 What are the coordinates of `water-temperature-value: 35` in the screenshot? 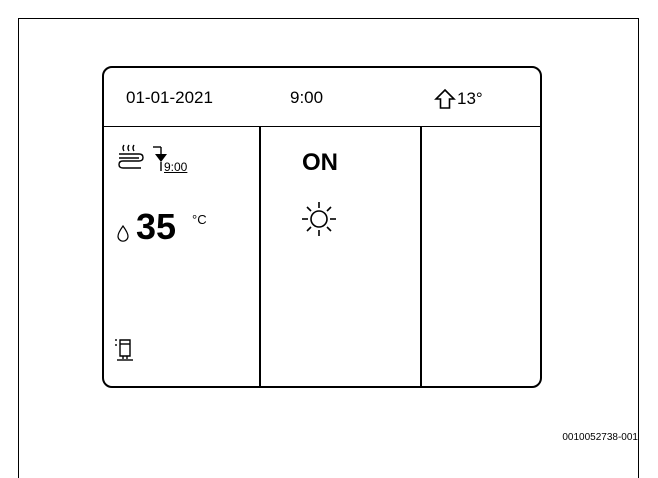 It's located at (156, 226).